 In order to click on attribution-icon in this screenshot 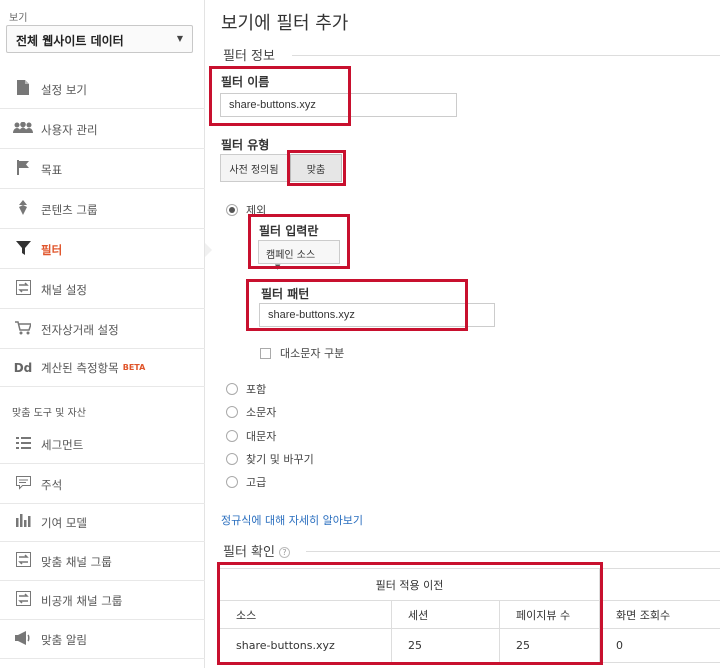, I will do `click(23, 522)`.